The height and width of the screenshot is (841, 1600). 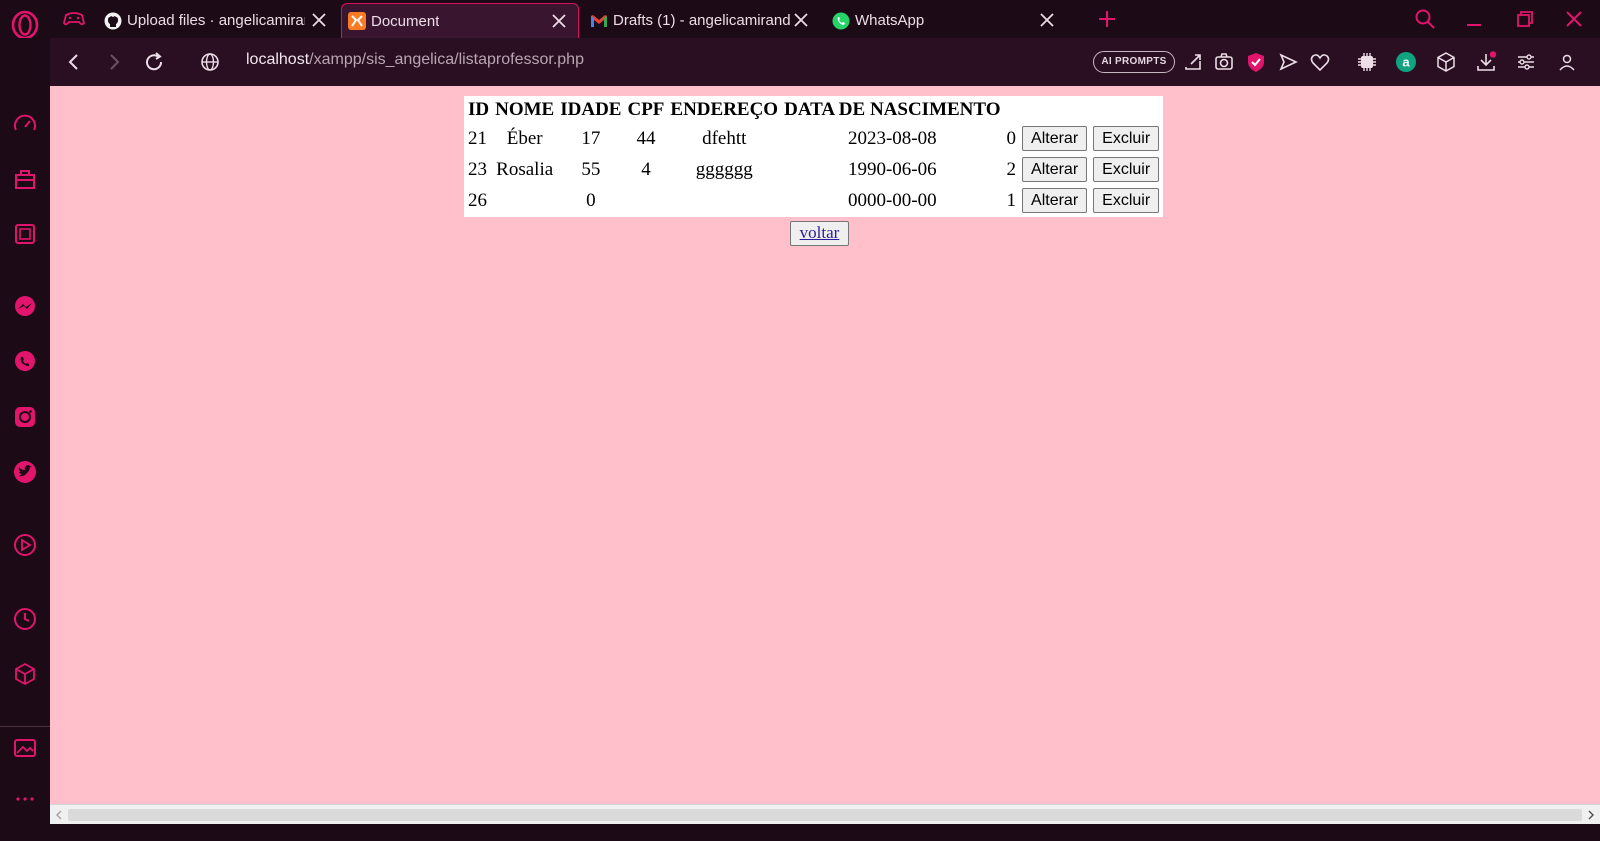 I want to click on globe-icon, so click(x=210, y=62).